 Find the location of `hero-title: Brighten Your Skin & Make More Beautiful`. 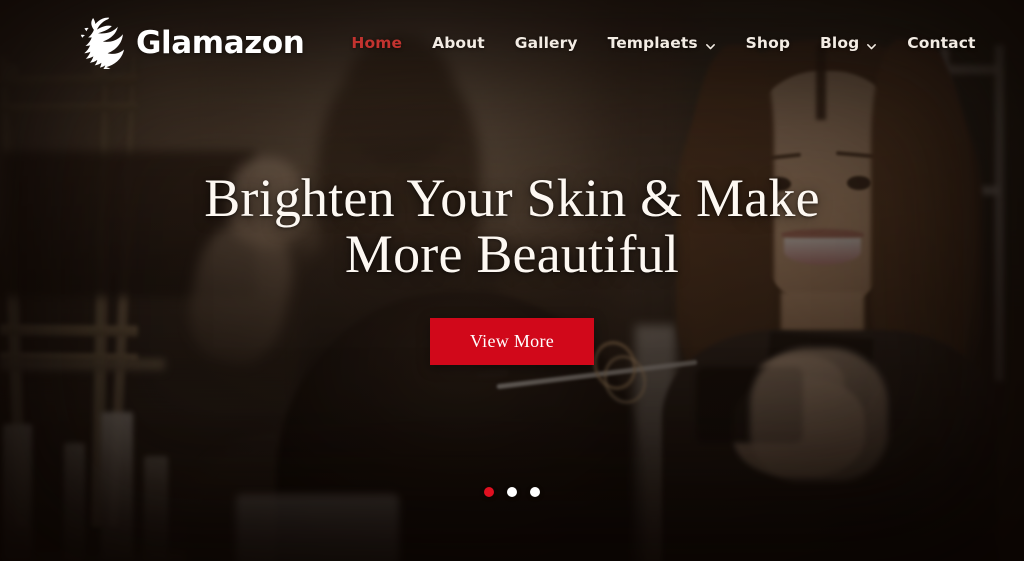

hero-title: Brighten Your Skin & Make More Beautiful is located at coordinates (512, 226).